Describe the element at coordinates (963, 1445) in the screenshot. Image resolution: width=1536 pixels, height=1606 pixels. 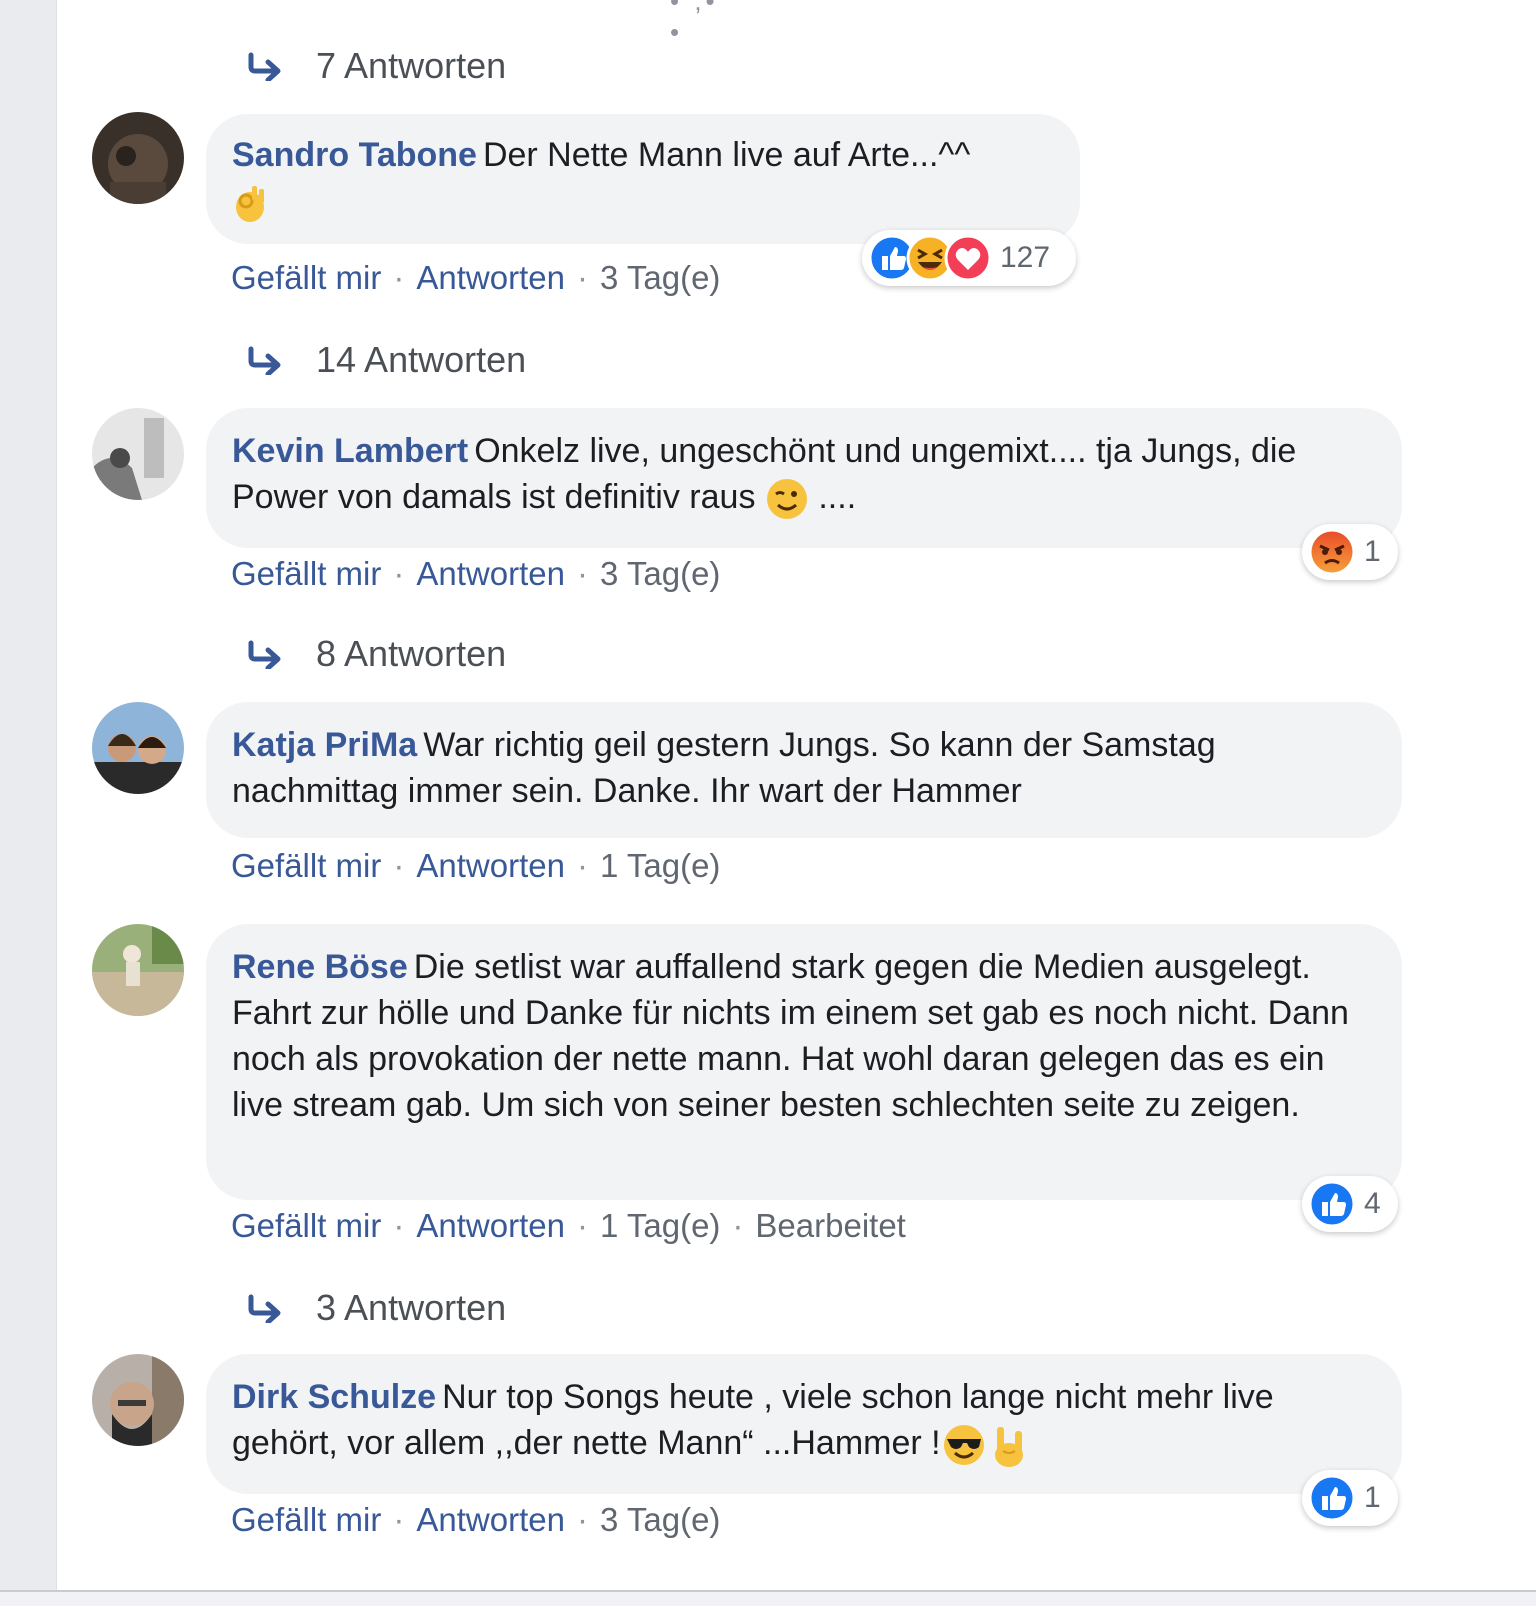
I see `sunglasses-face-emoji-icon` at that location.